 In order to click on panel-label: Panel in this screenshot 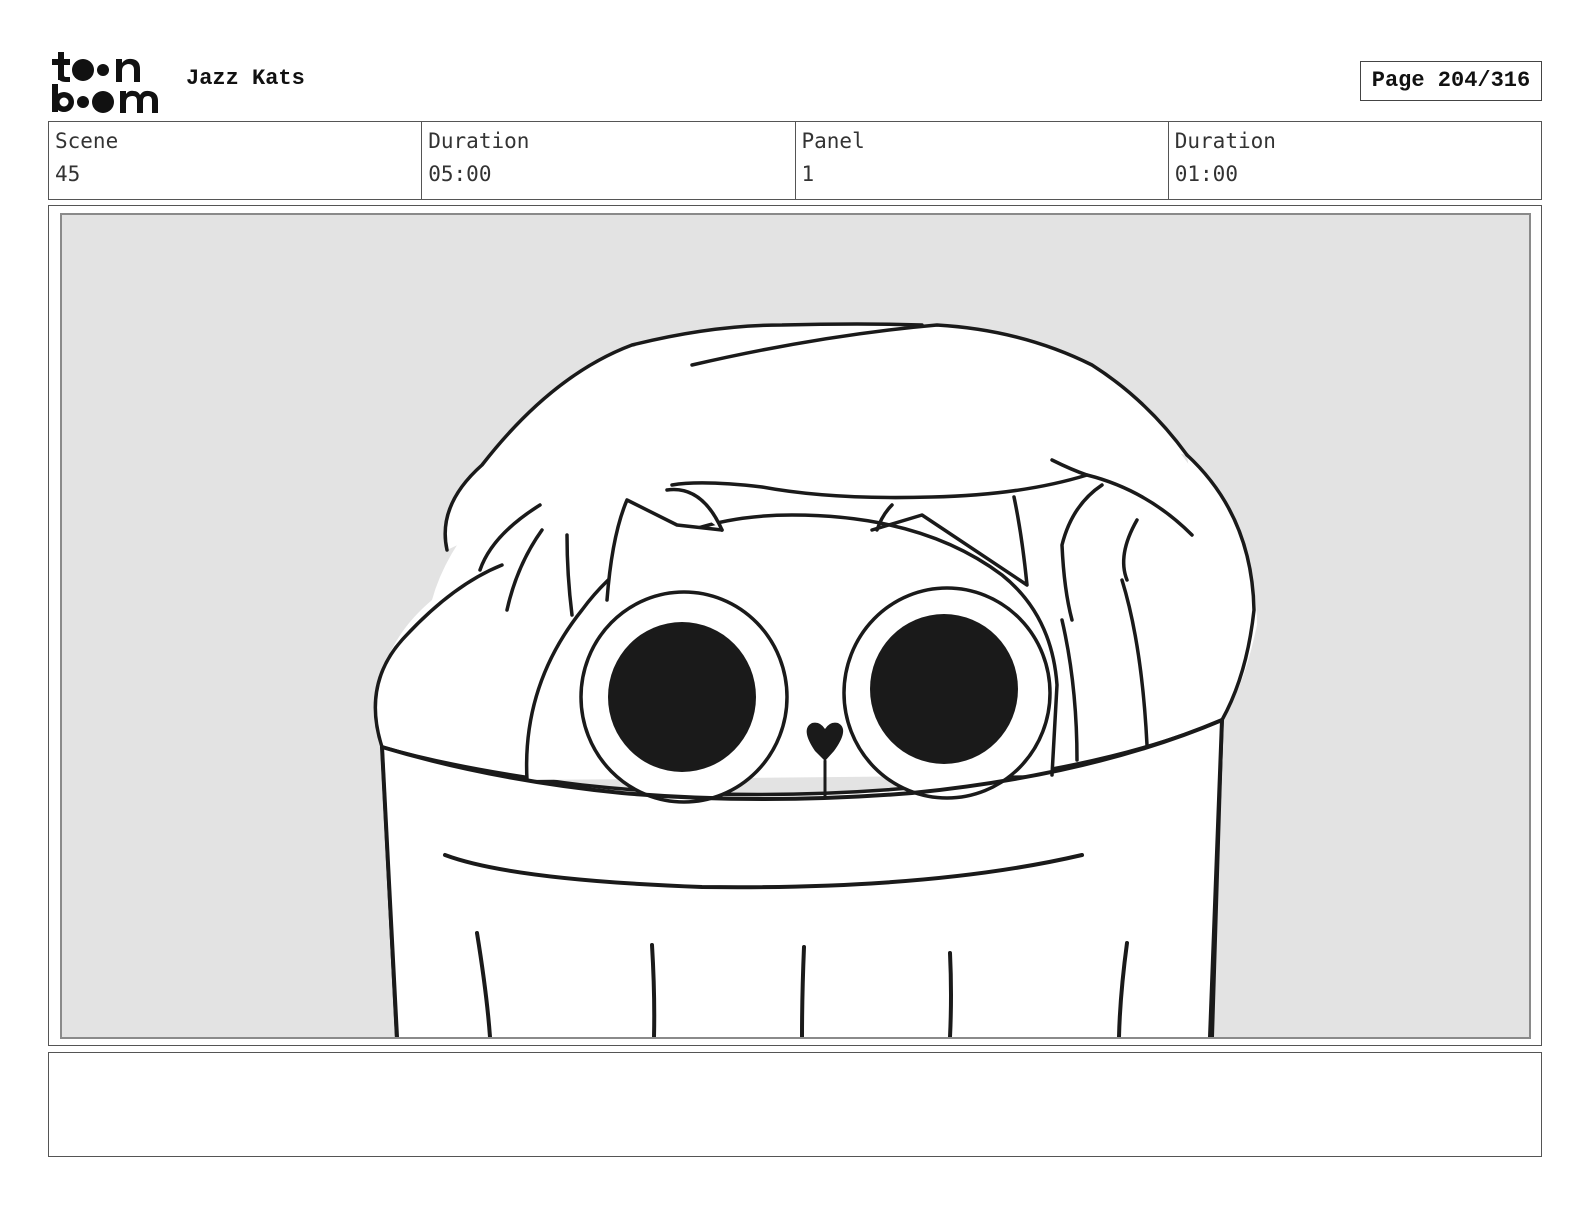, I will do `click(833, 141)`.